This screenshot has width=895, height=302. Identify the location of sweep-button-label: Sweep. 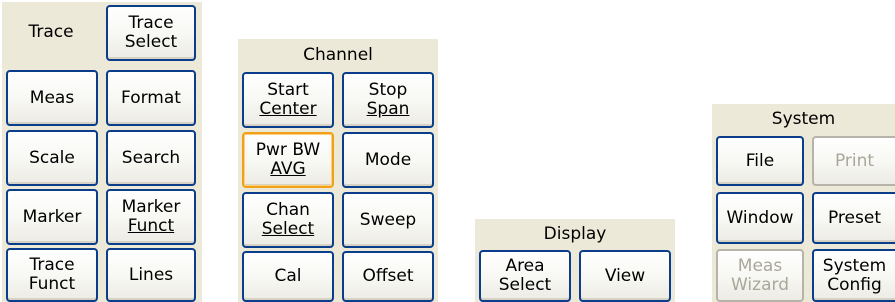
(388, 219).